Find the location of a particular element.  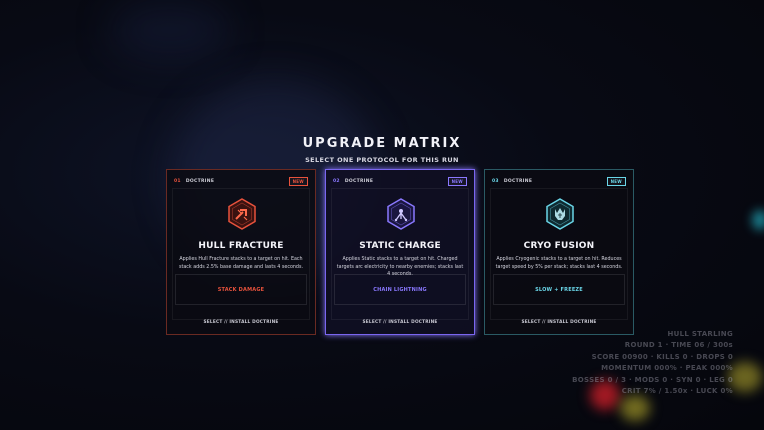

card-tag: SLOW + FREEZE is located at coordinates (559, 289).